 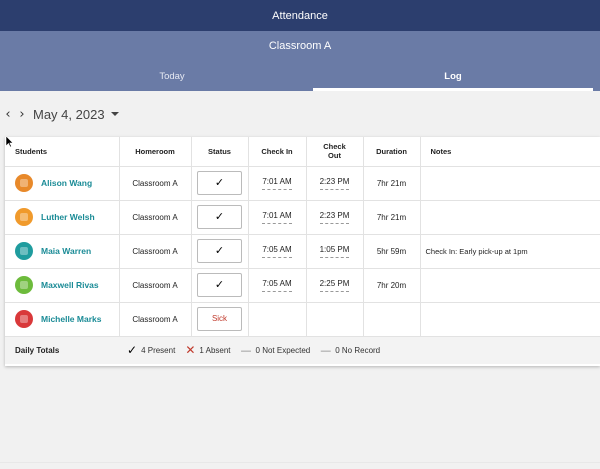 What do you see at coordinates (392, 251) in the screenshot?
I see `duration-cell: 5hr 59m` at bounding box center [392, 251].